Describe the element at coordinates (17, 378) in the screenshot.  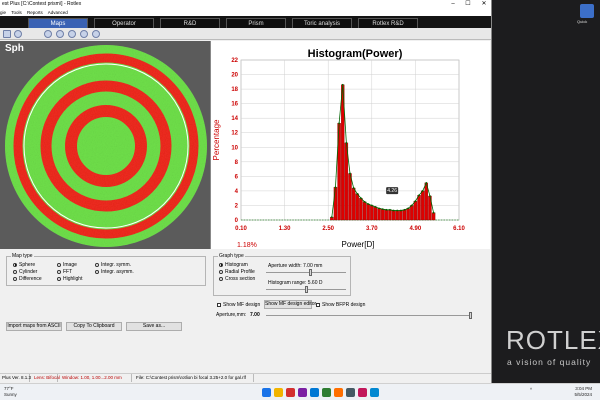
I see `status-version: Plus Ver. 8.1.3` at that location.